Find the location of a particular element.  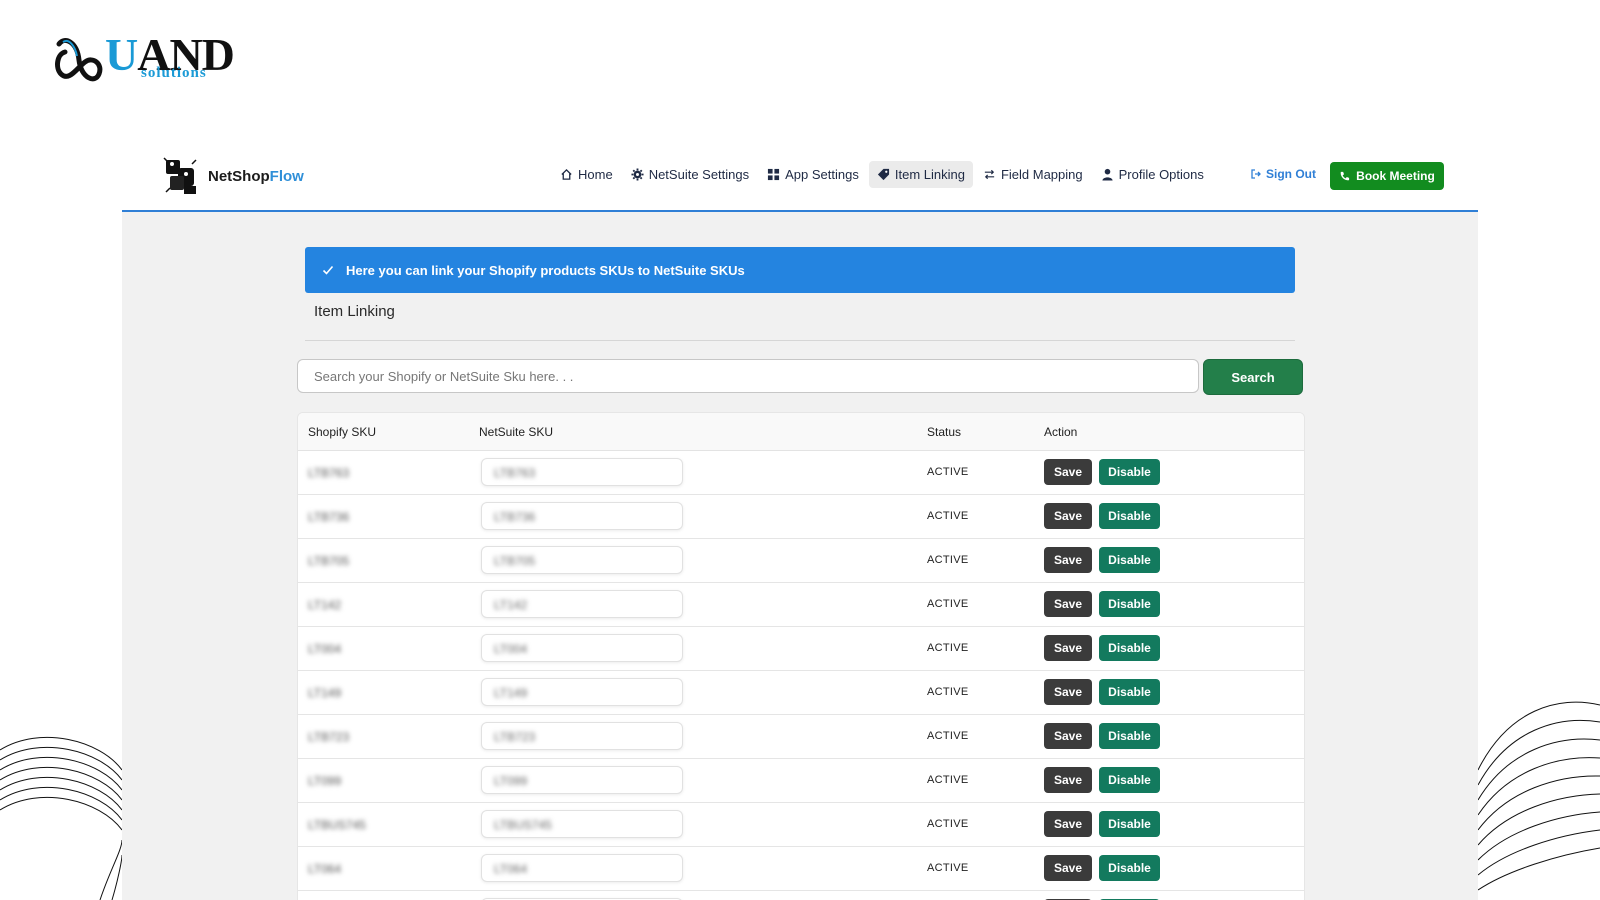

netsuite-sku-value: LT142 is located at coordinates (511, 605).